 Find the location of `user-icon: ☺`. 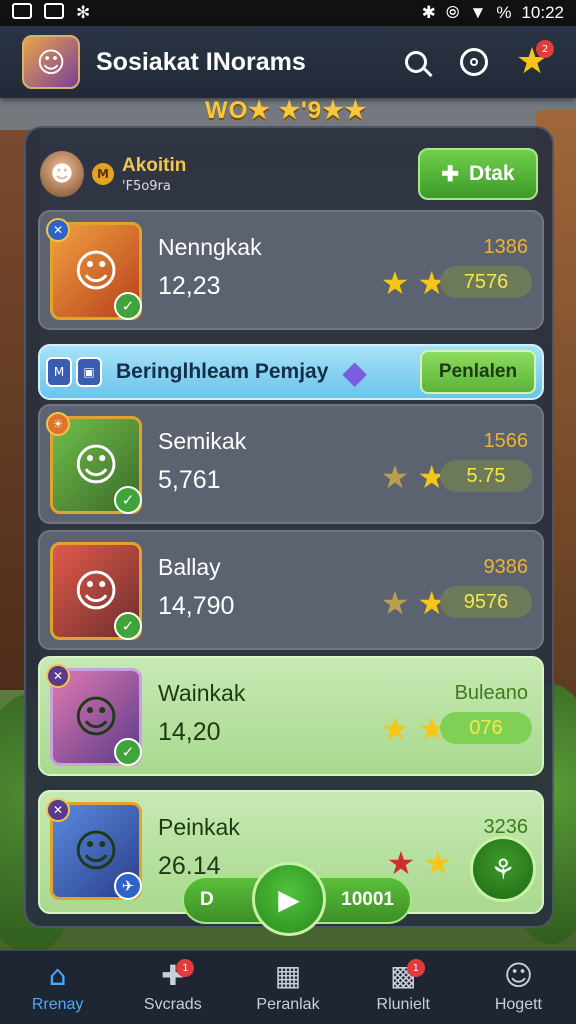

user-icon: ☺ is located at coordinates (518, 975).